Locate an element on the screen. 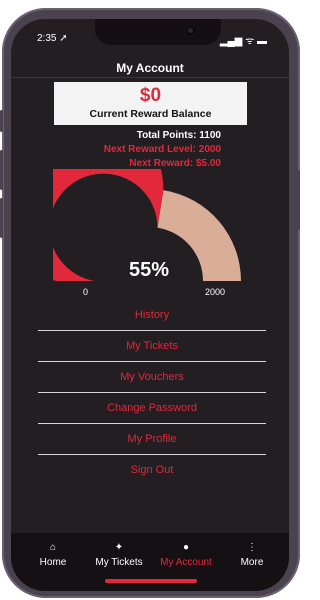 The image size is (320, 600). page-title: My Account is located at coordinates (150, 68).